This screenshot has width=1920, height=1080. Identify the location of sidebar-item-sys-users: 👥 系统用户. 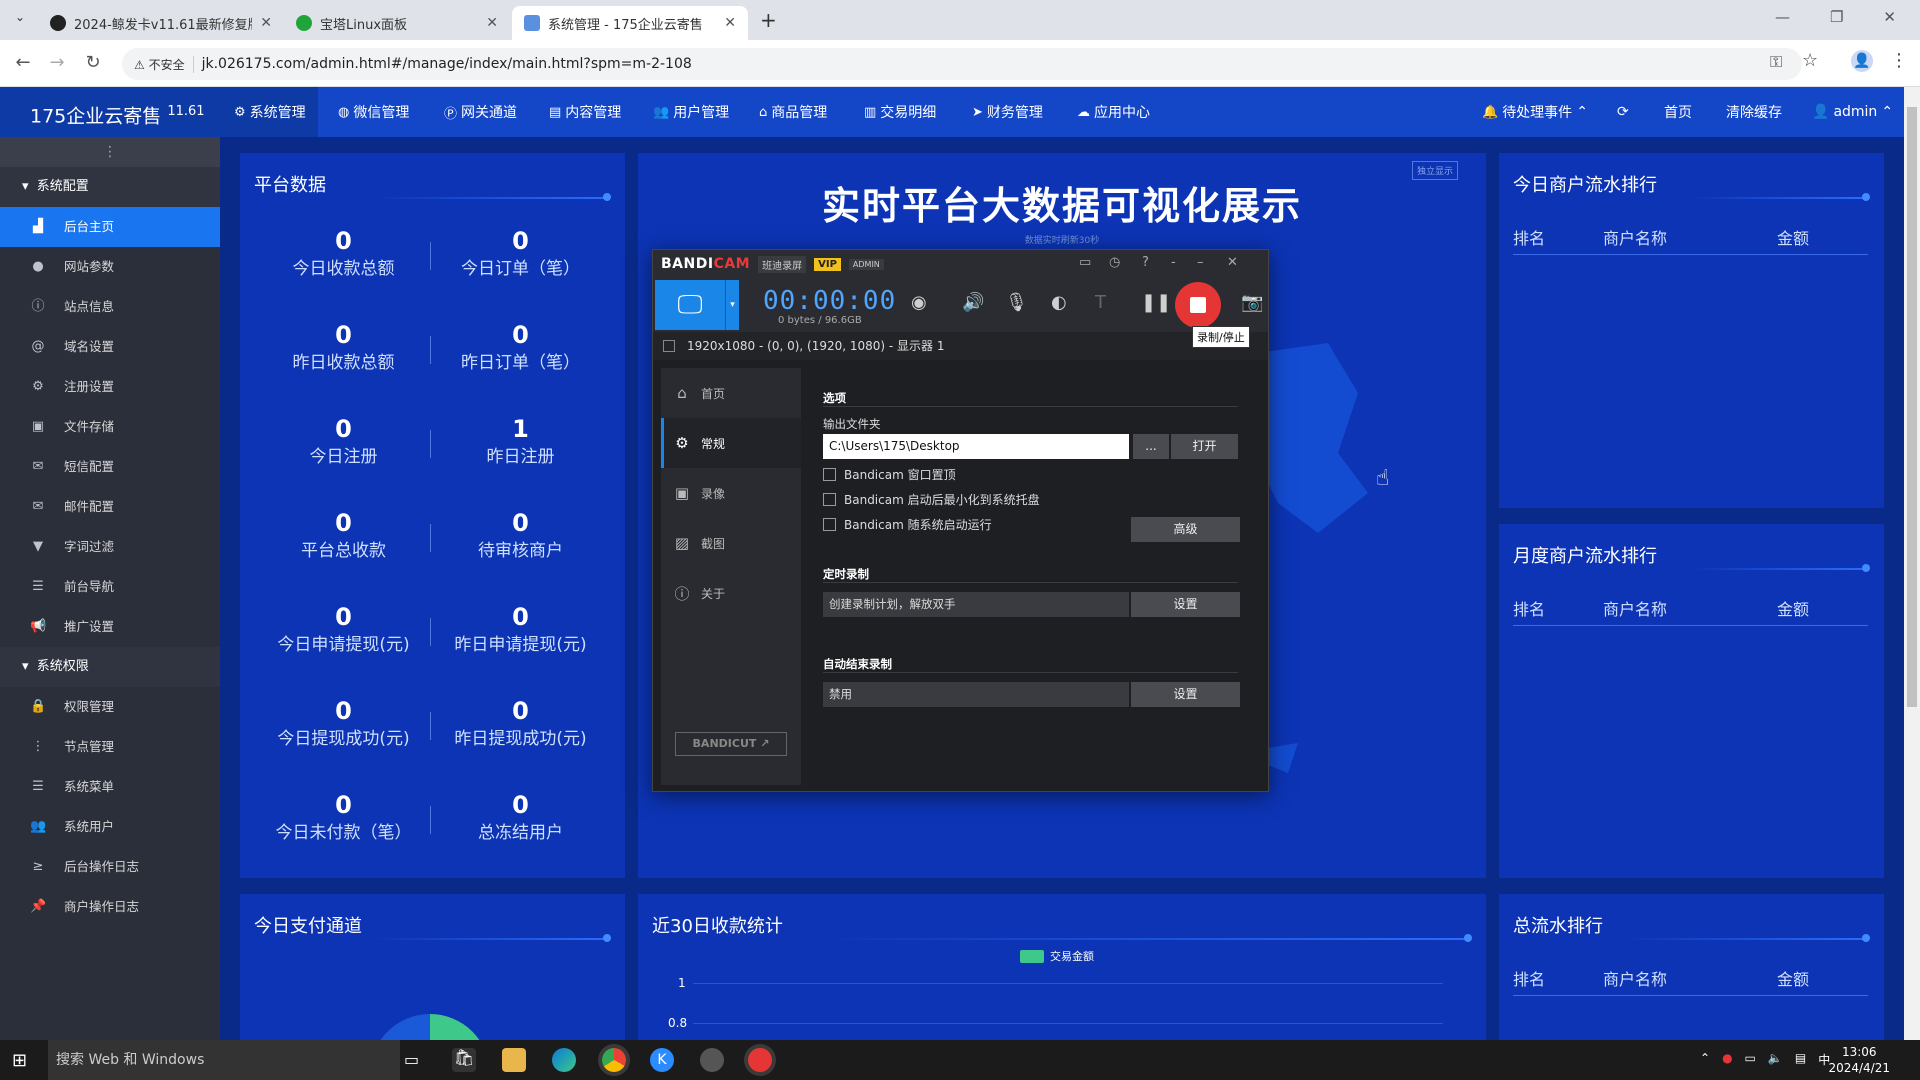
(110, 827).